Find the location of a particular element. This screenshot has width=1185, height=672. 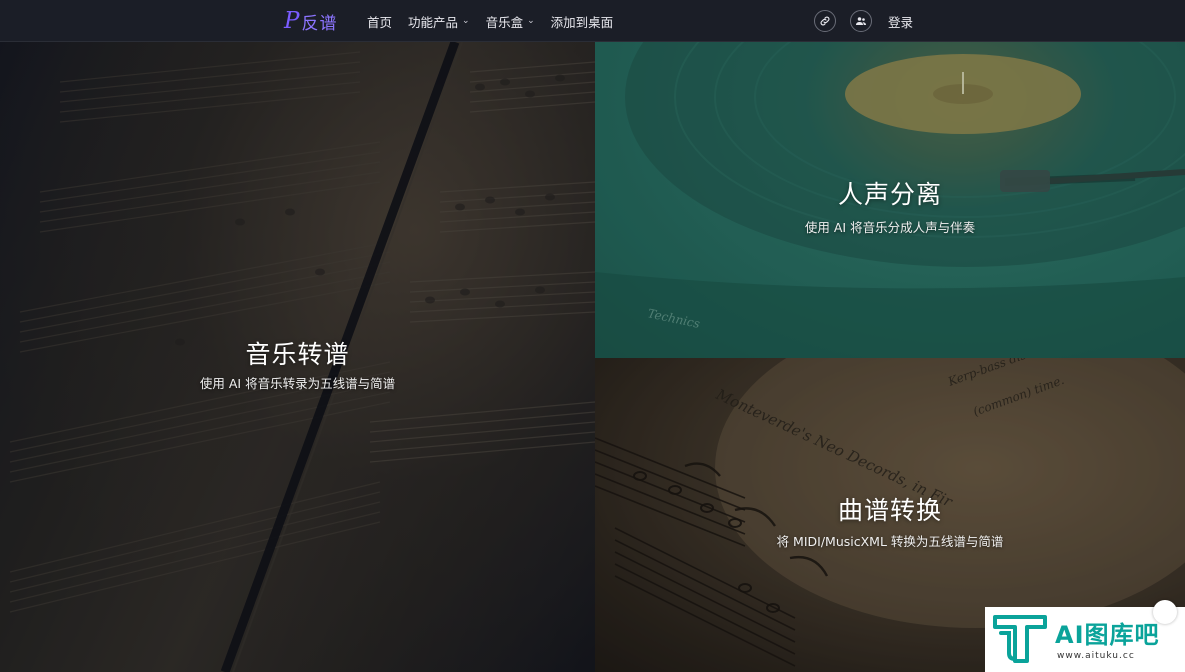

scroll-to-top-button is located at coordinates (1165, 612).